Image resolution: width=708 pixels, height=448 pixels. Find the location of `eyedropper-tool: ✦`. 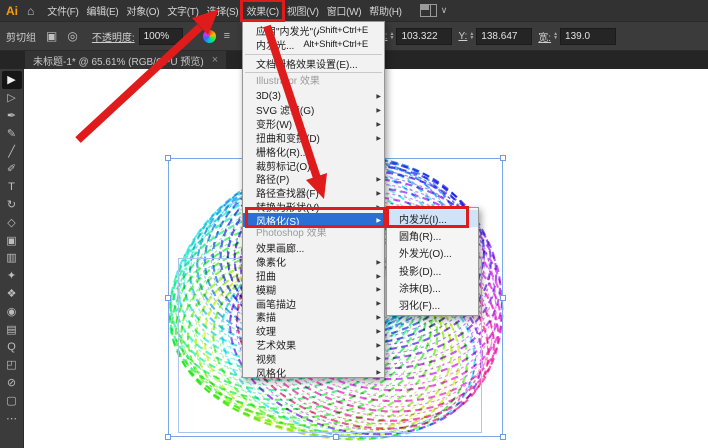

eyedropper-tool: ✦ is located at coordinates (12, 276).